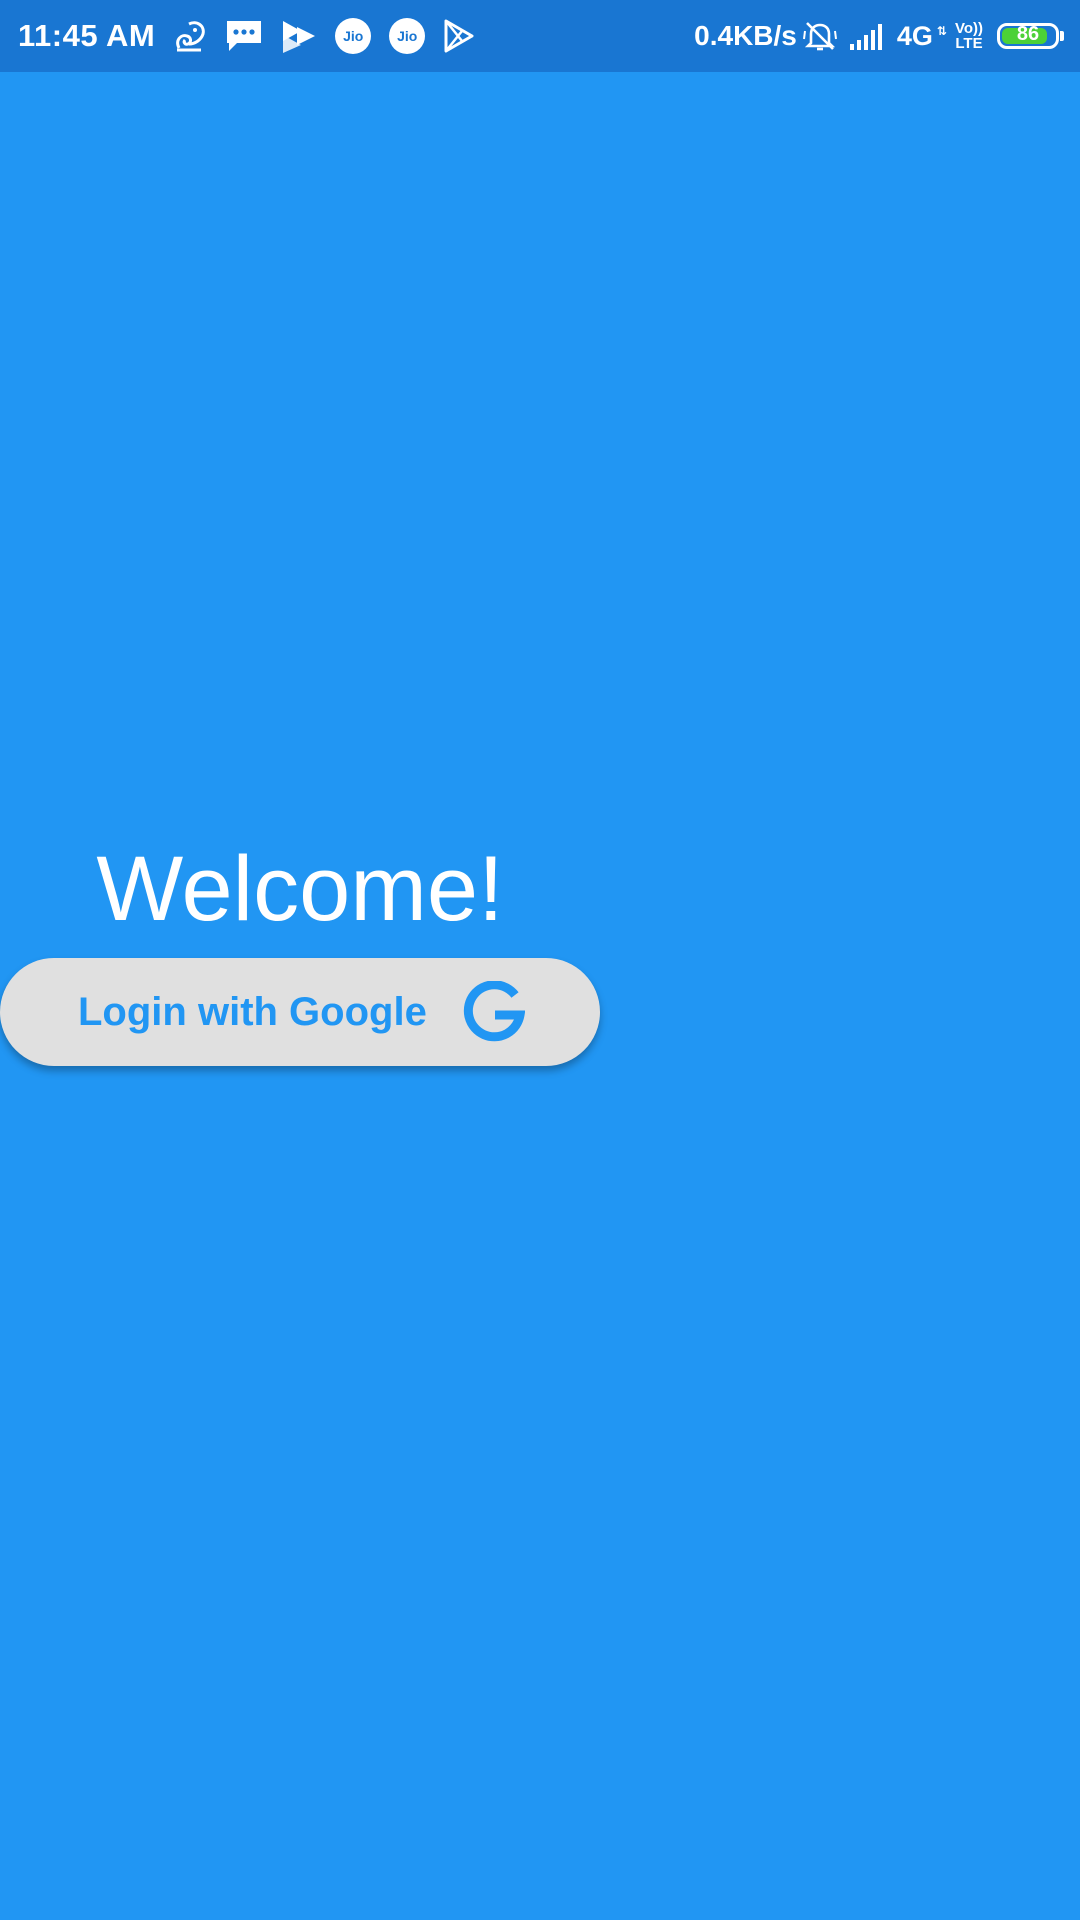  I want to click on network-type: 4G, so click(914, 35).